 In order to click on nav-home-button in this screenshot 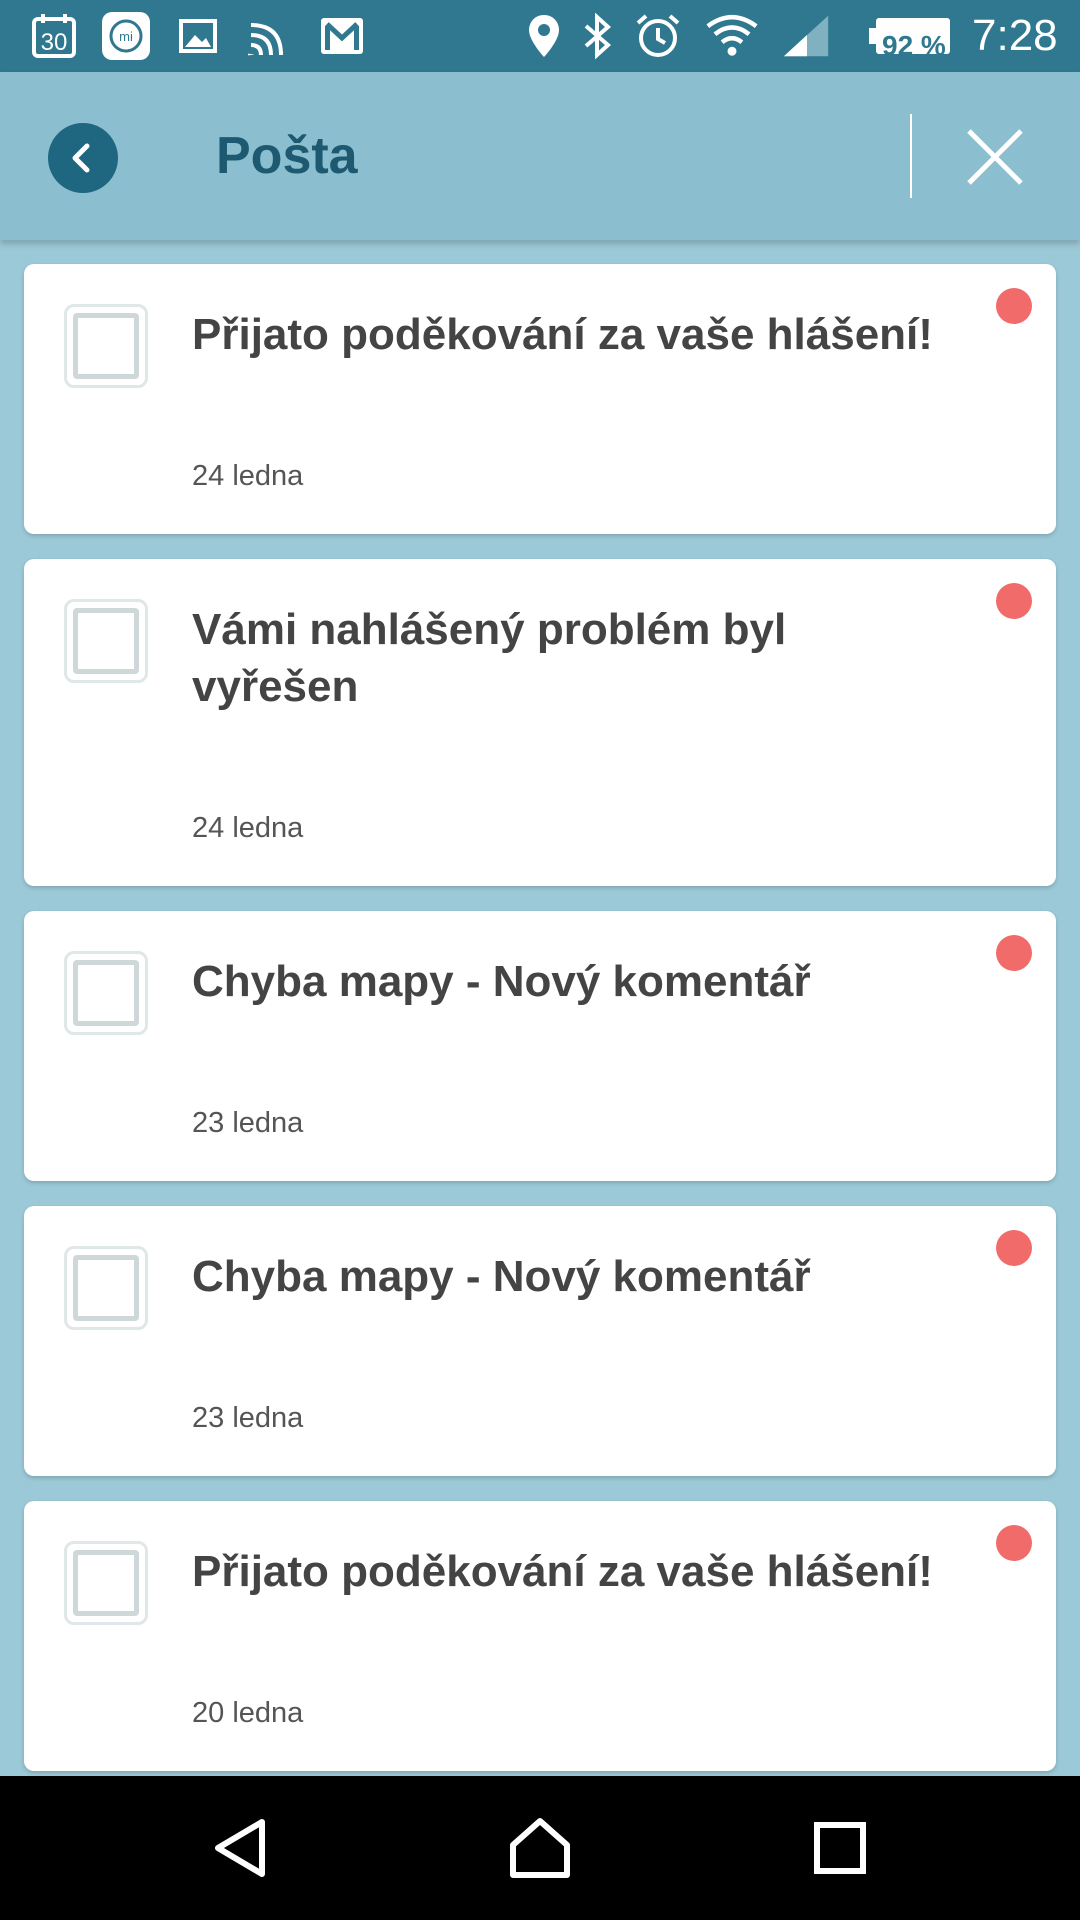, I will do `click(540, 1848)`.